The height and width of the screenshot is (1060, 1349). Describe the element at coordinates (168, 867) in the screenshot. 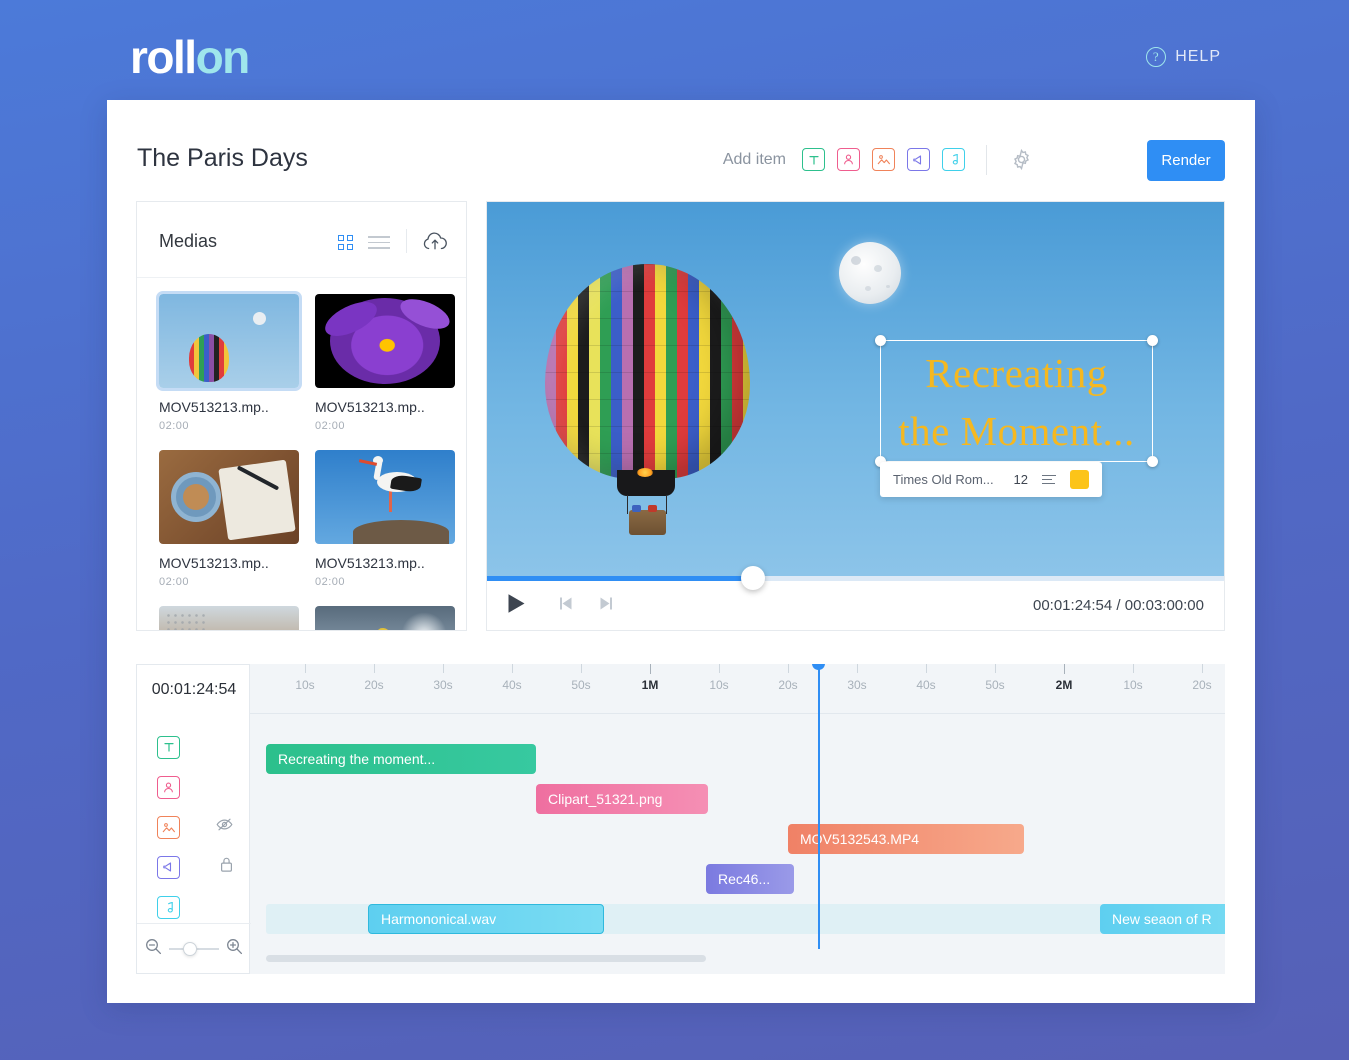

I see `video-track-icon` at that location.